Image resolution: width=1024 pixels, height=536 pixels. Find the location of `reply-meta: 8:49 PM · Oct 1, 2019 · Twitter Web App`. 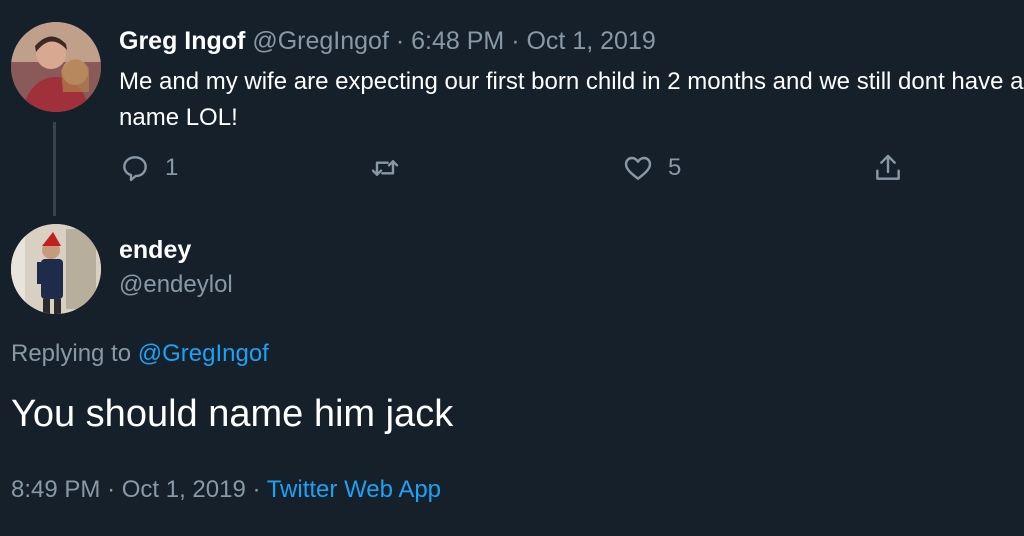

reply-meta: 8:49 PM · Oct 1, 2019 · Twitter Web App is located at coordinates (226, 490).